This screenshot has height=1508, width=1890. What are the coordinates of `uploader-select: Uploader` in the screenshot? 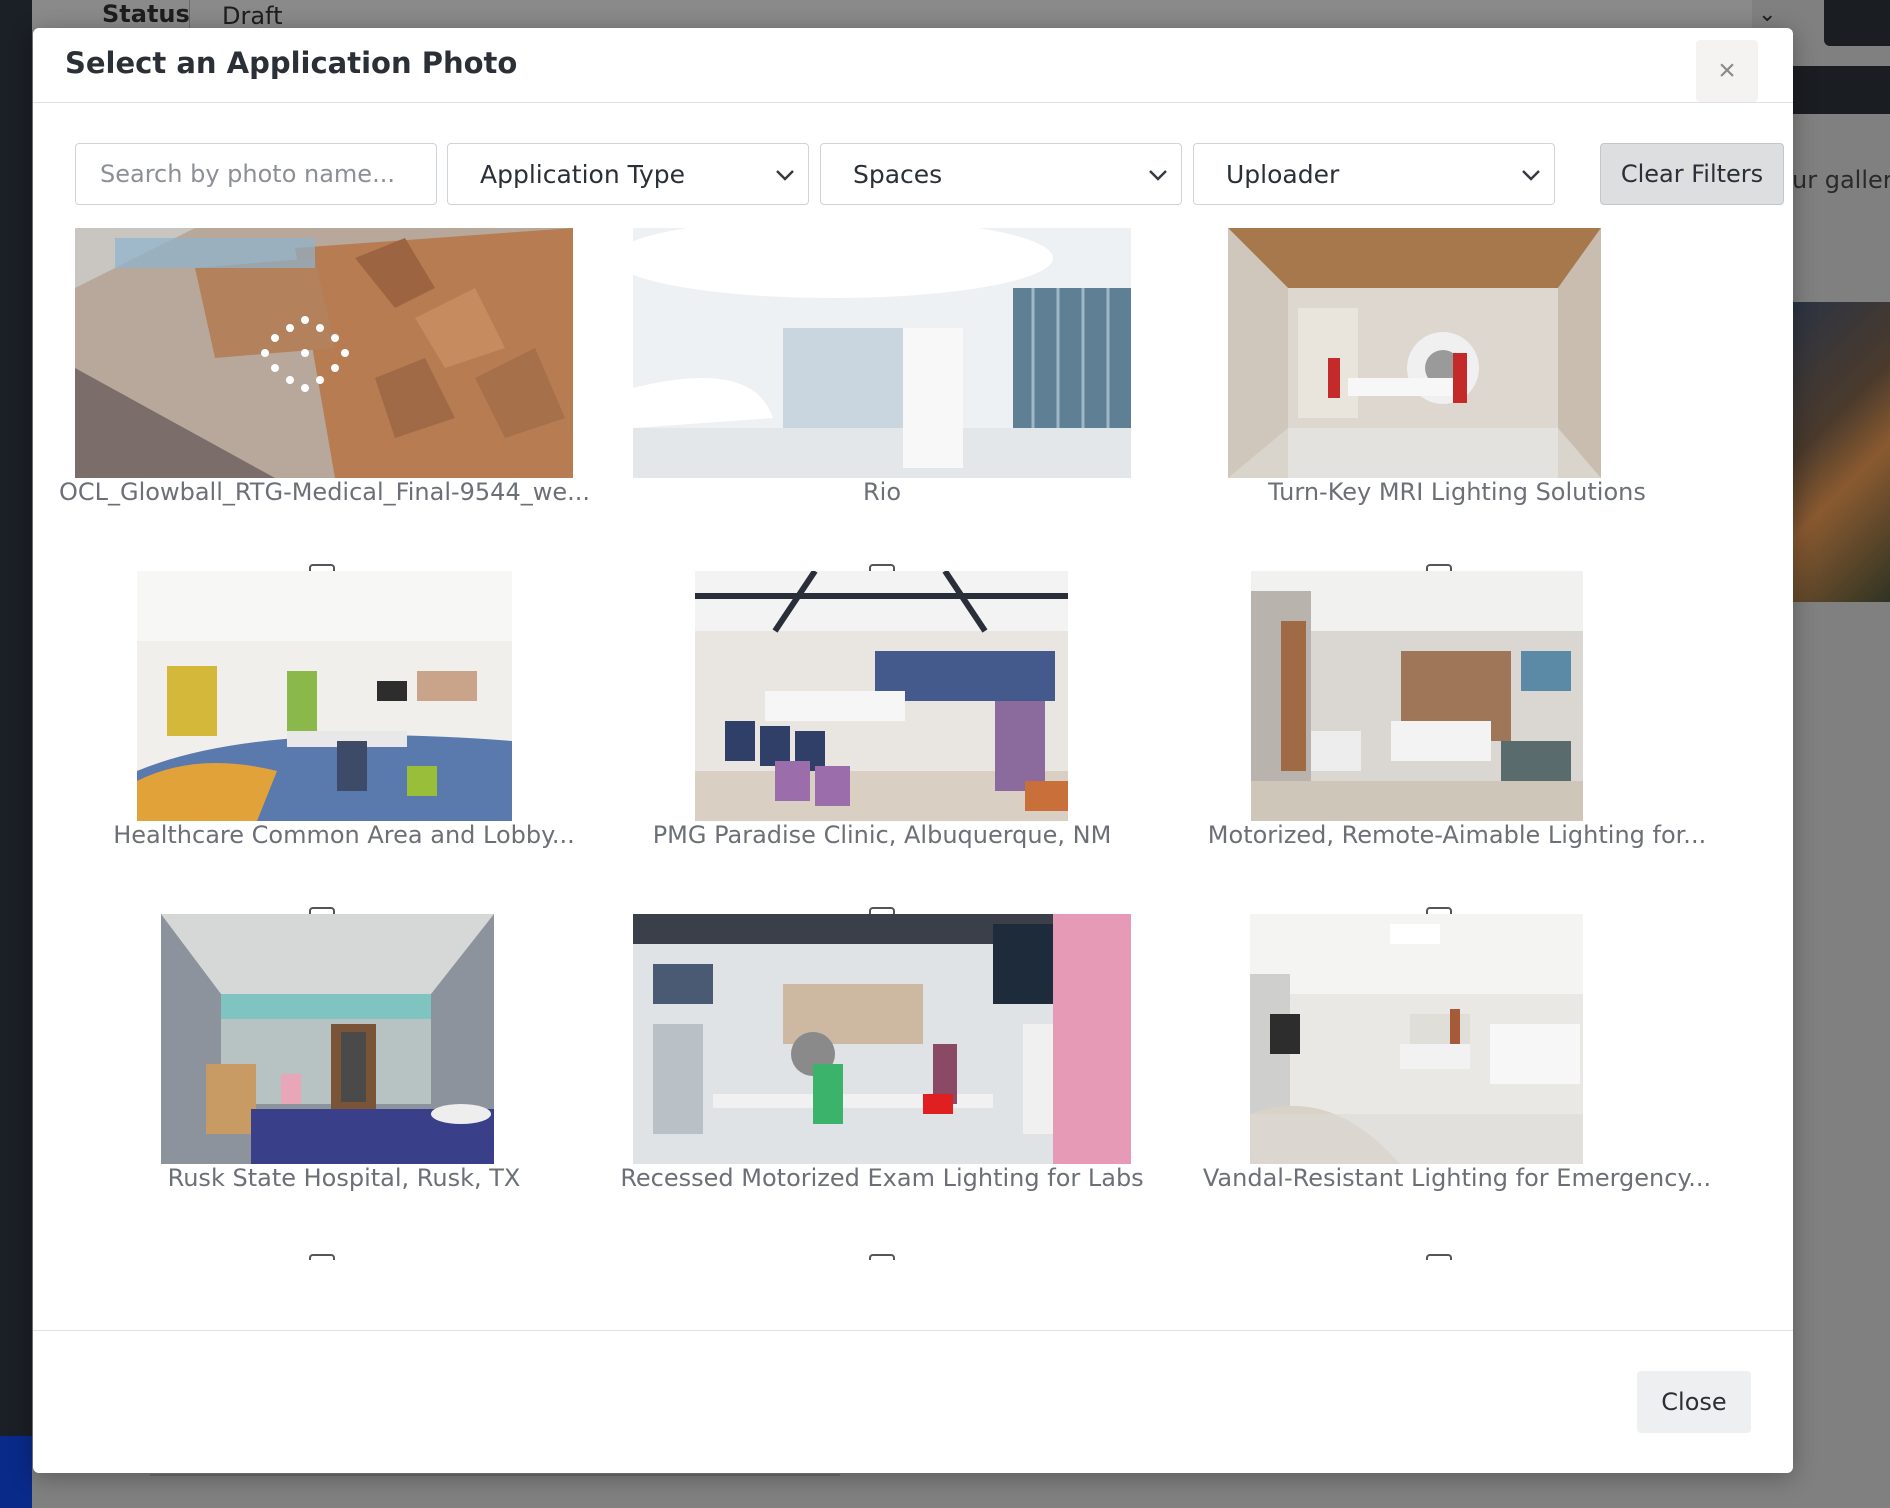 It's located at (1374, 174).